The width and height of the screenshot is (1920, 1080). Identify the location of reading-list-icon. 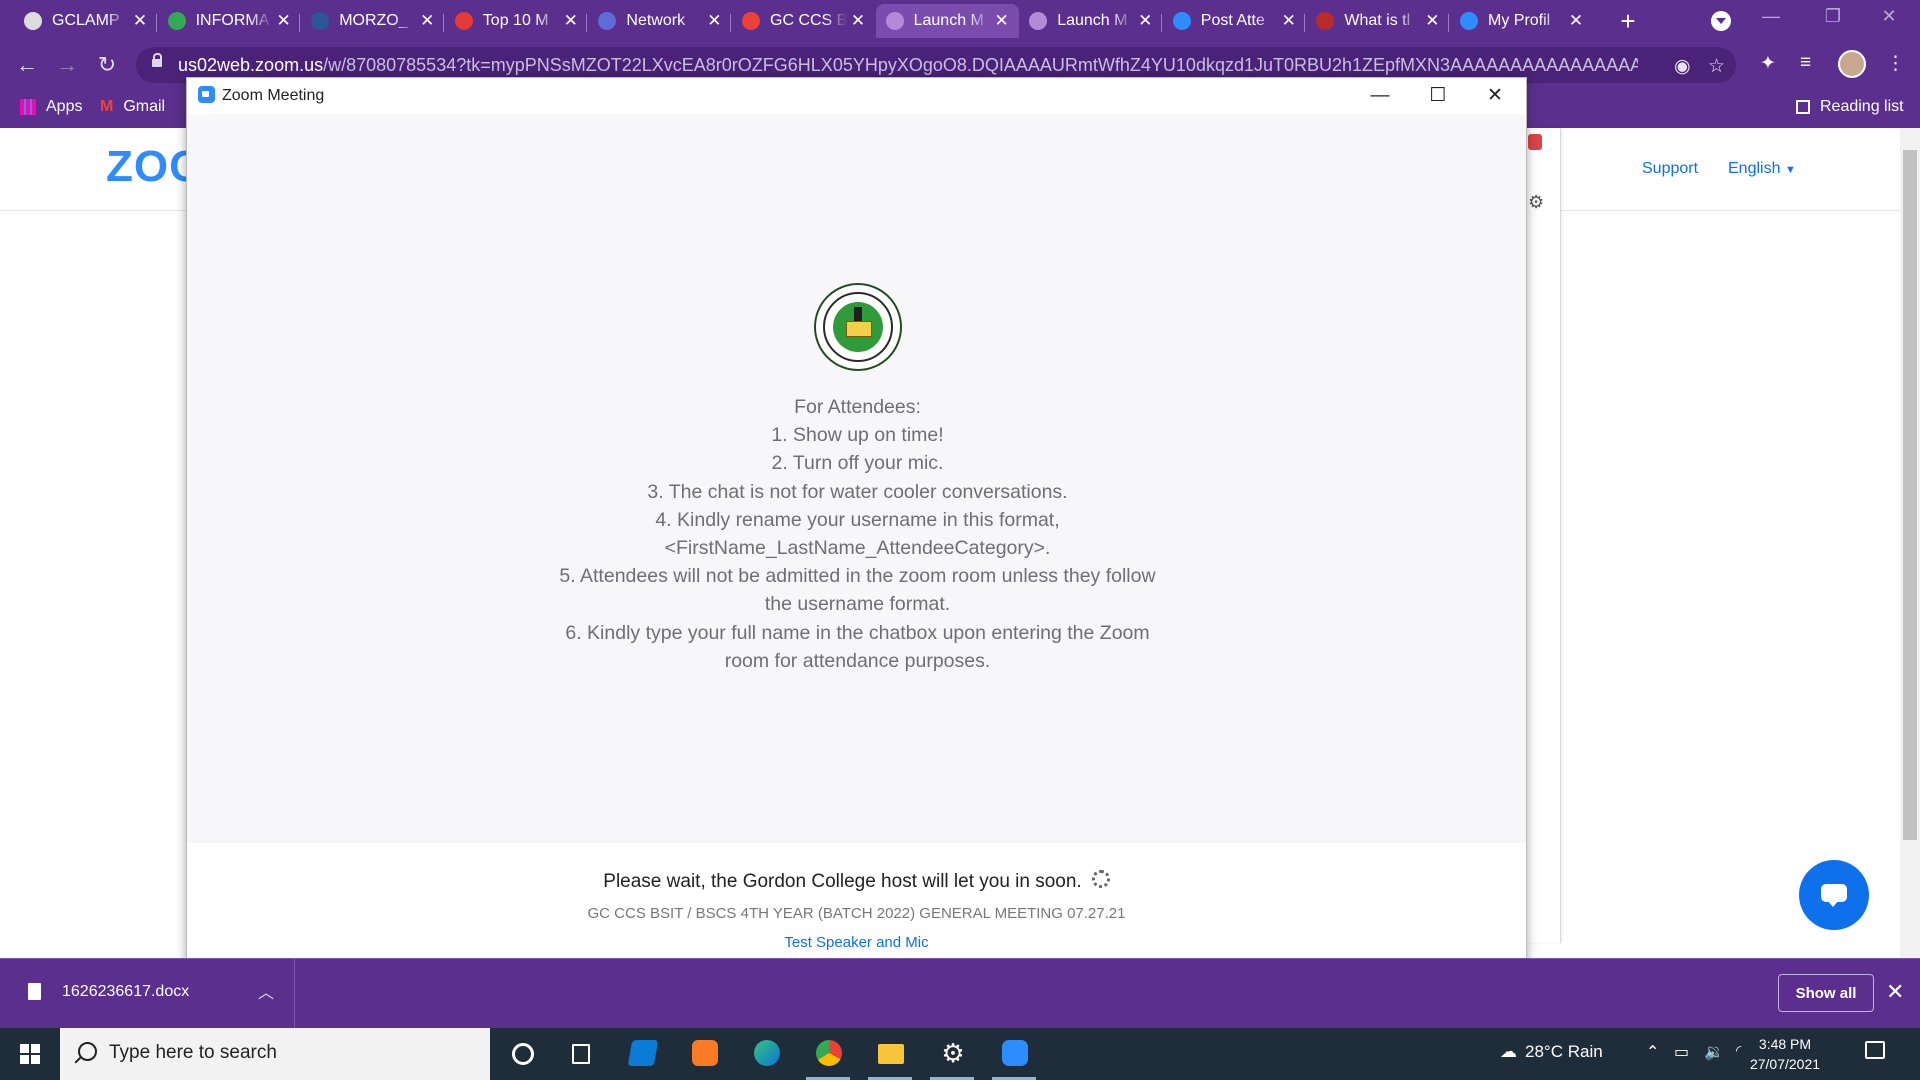
(1803, 107).